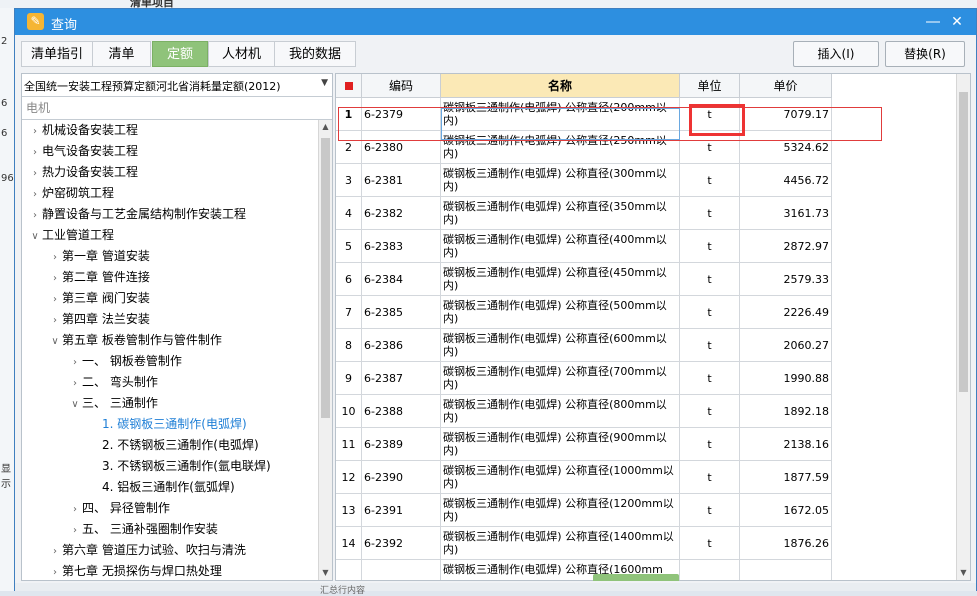  I want to click on row-number: 9, so click(349, 378).